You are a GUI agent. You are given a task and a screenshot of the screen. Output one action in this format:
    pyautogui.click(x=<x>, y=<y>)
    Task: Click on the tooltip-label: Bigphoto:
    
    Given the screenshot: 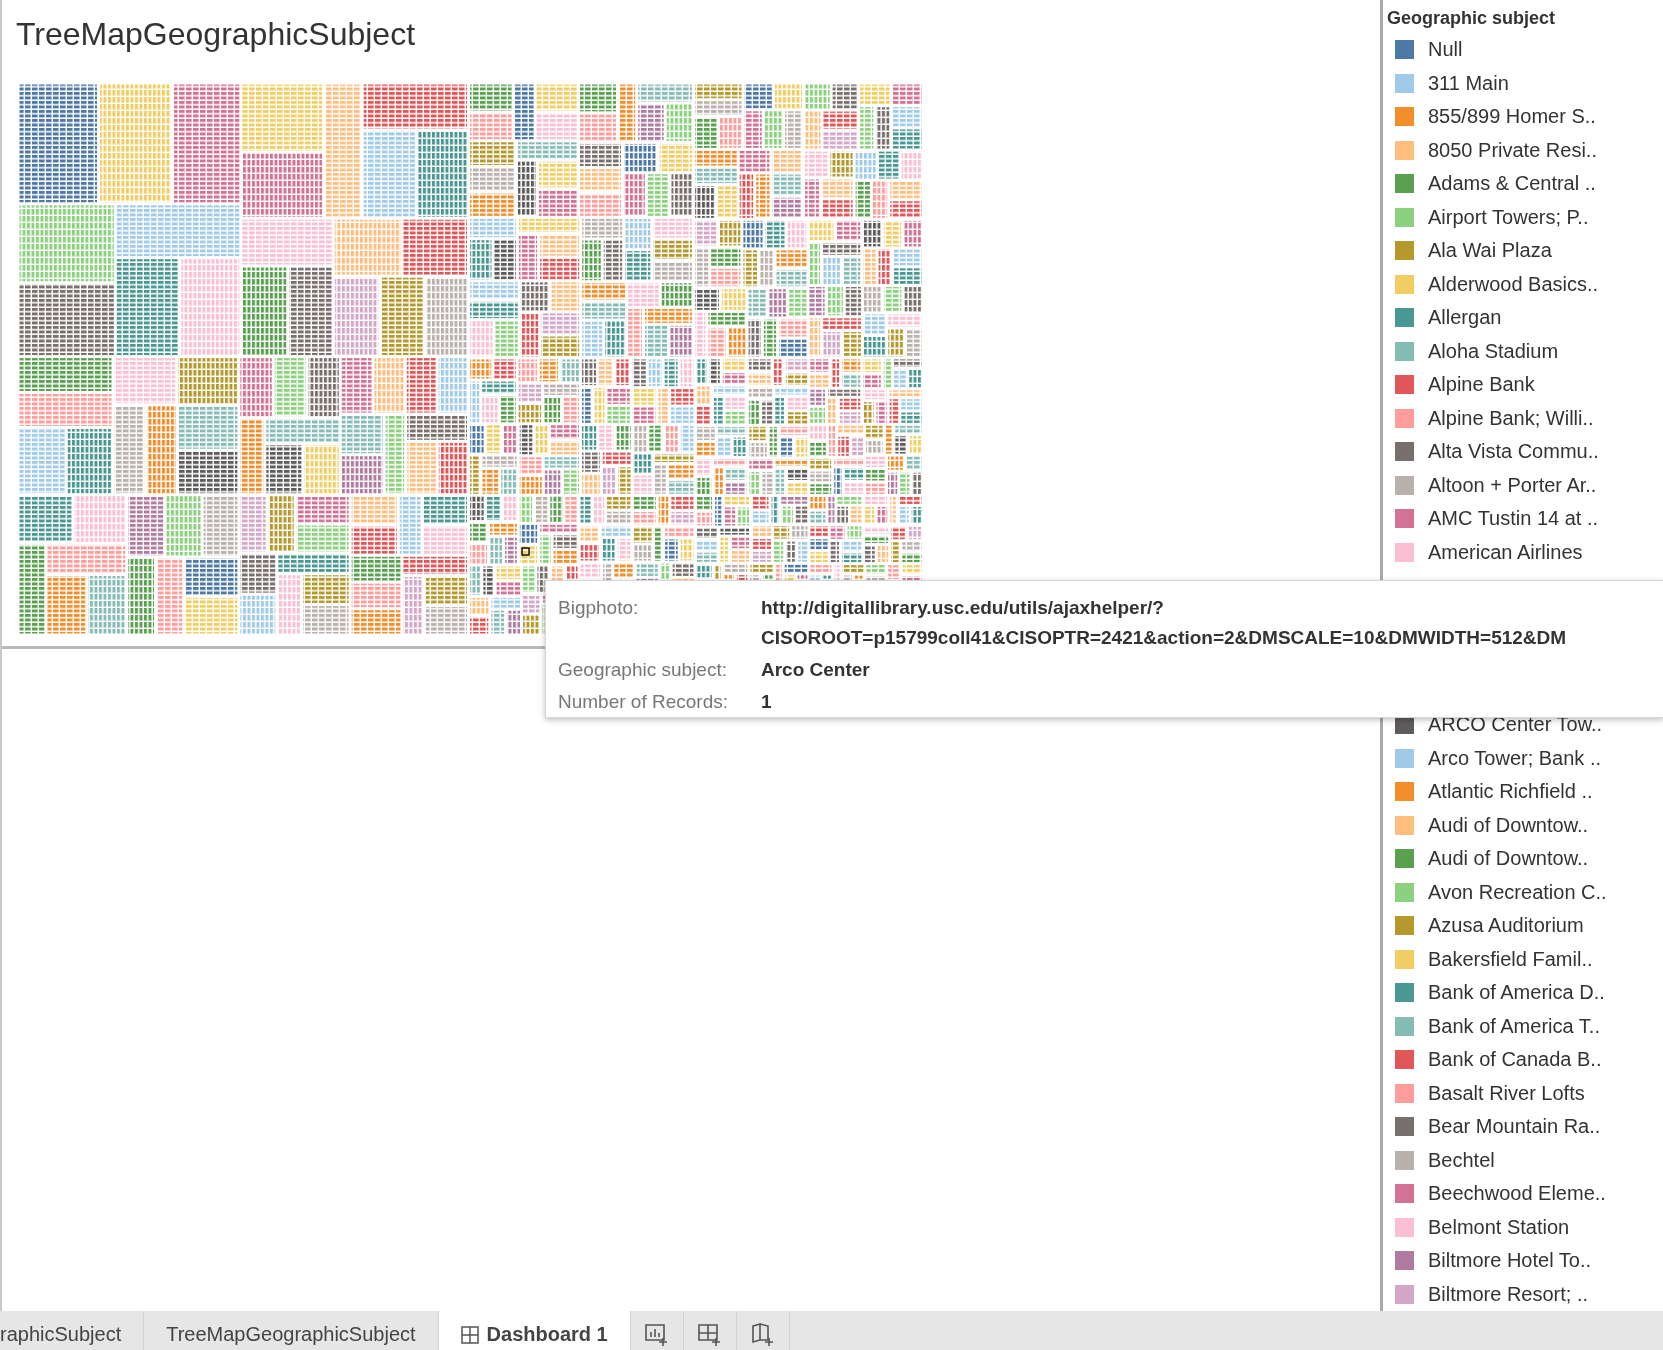 What is the action you would take?
    pyautogui.click(x=599, y=608)
    